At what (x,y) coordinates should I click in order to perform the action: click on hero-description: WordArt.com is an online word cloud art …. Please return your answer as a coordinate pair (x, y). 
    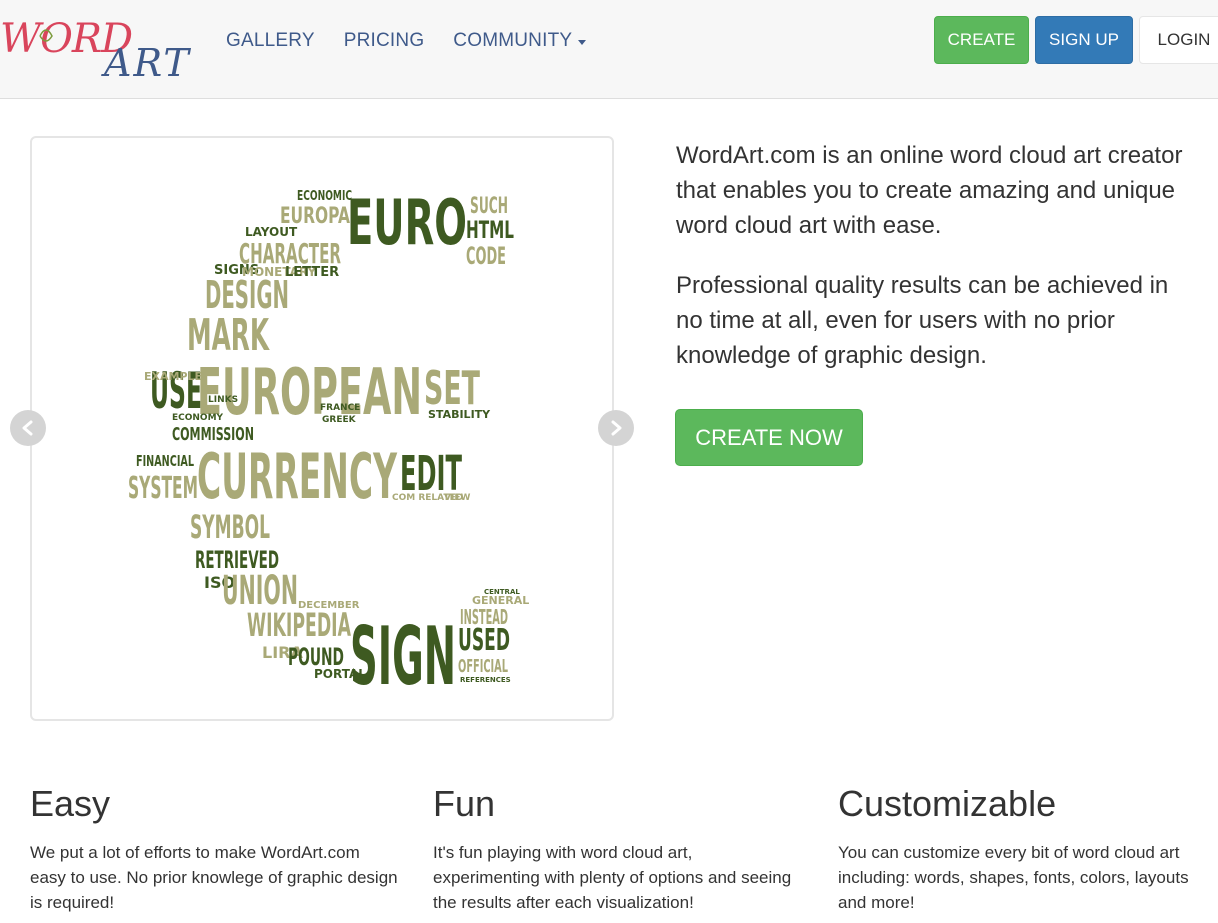
    Looking at the image, I should click on (936, 268).